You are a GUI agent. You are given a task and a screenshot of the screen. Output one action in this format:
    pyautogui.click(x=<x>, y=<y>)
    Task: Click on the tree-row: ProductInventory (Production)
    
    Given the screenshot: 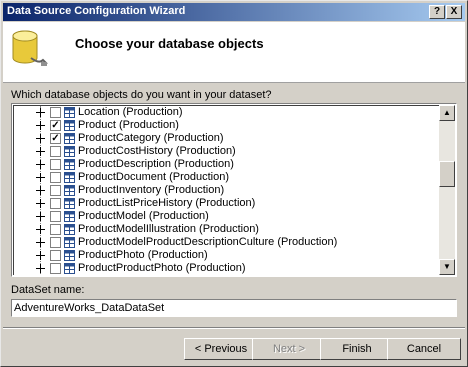 What is the action you would take?
    pyautogui.click(x=227, y=190)
    